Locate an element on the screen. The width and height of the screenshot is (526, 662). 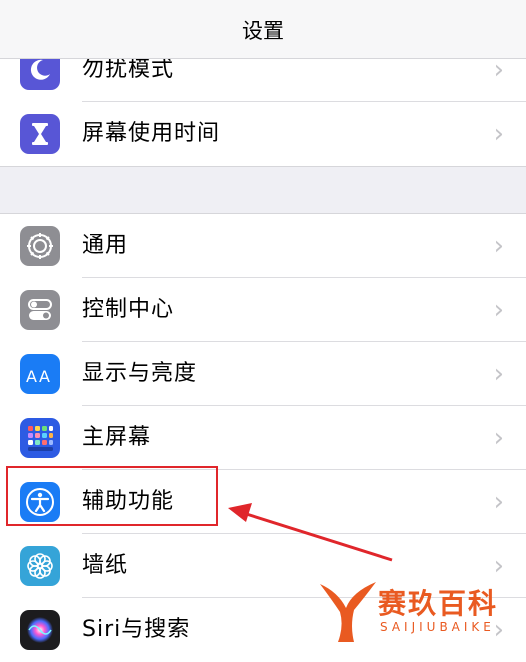
watermark-logo: 赛玖百科 SAIJIUBAIKE is located at coordinates (418, 613).